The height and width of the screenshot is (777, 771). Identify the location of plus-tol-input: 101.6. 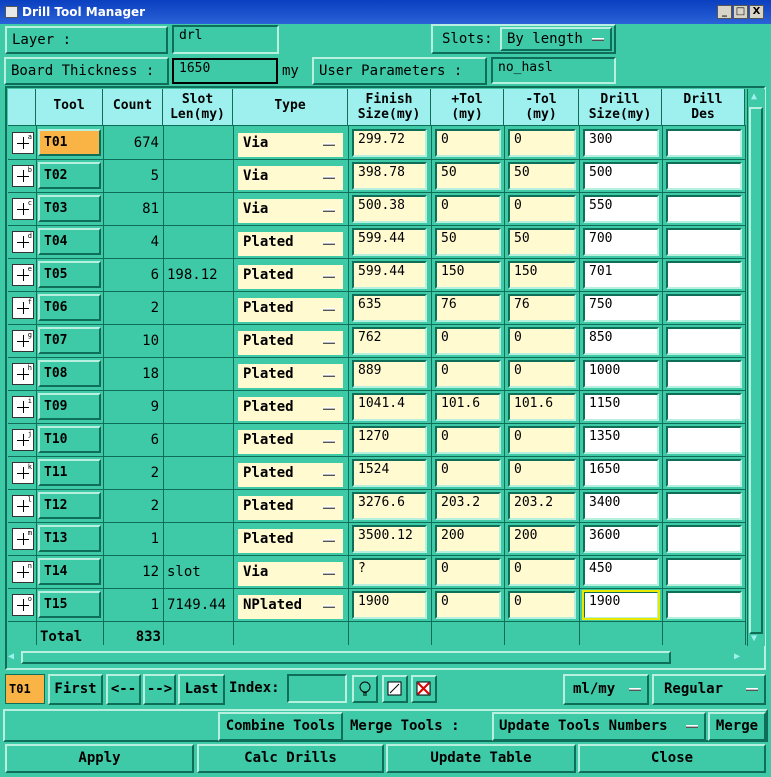
(468, 407).